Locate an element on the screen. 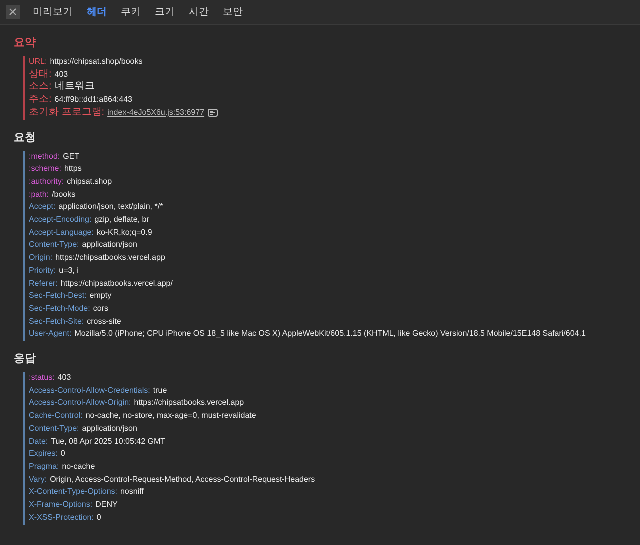 The image size is (640, 545). header-value: nosniff is located at coordinates (132, 492).